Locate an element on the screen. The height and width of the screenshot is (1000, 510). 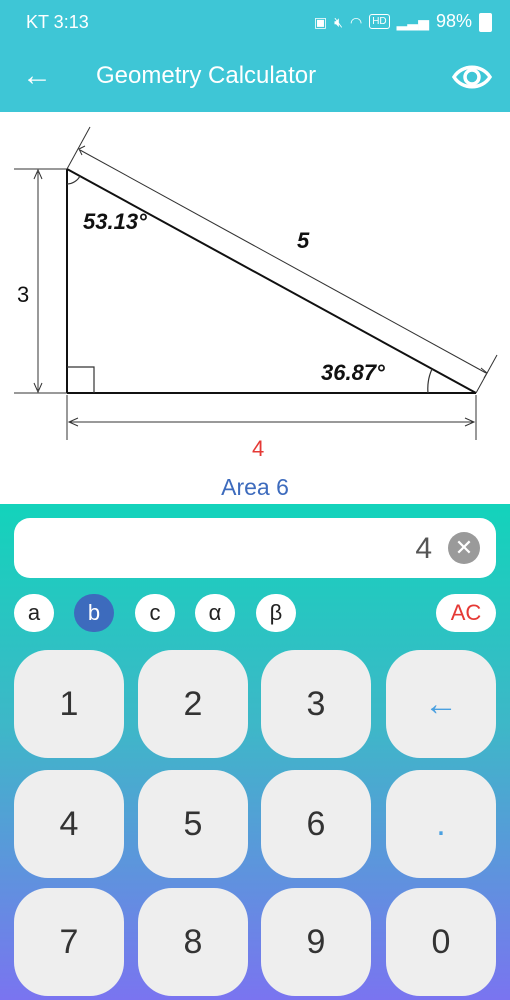
key-0: 0 is located at coordinates (441, 942).